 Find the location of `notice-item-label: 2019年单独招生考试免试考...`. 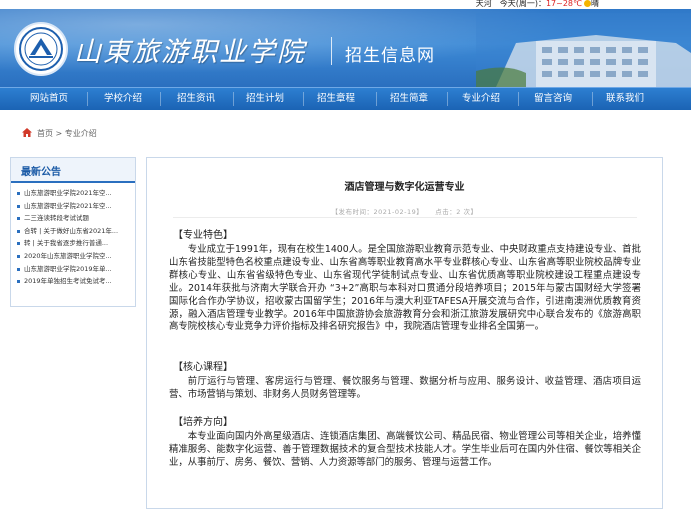

notice-item-label: 2019年单独招生考试免试考... is located at coordinates (68, 281).